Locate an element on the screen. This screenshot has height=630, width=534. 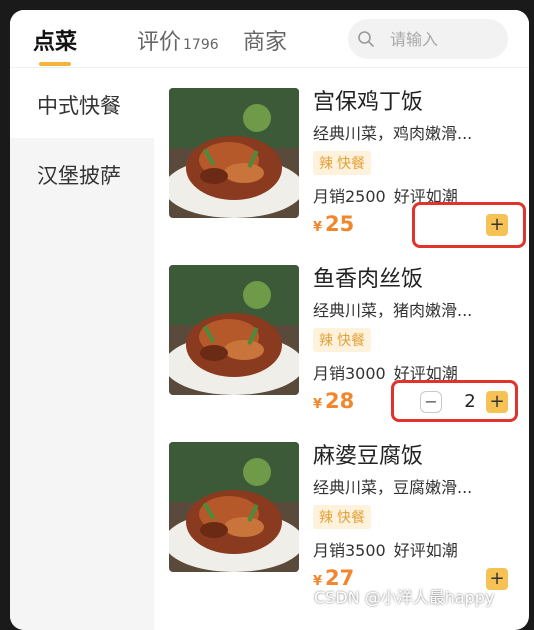
sidebar-item-chinese-fast-food: 中式快餐 is located at coordinates (82, 103).